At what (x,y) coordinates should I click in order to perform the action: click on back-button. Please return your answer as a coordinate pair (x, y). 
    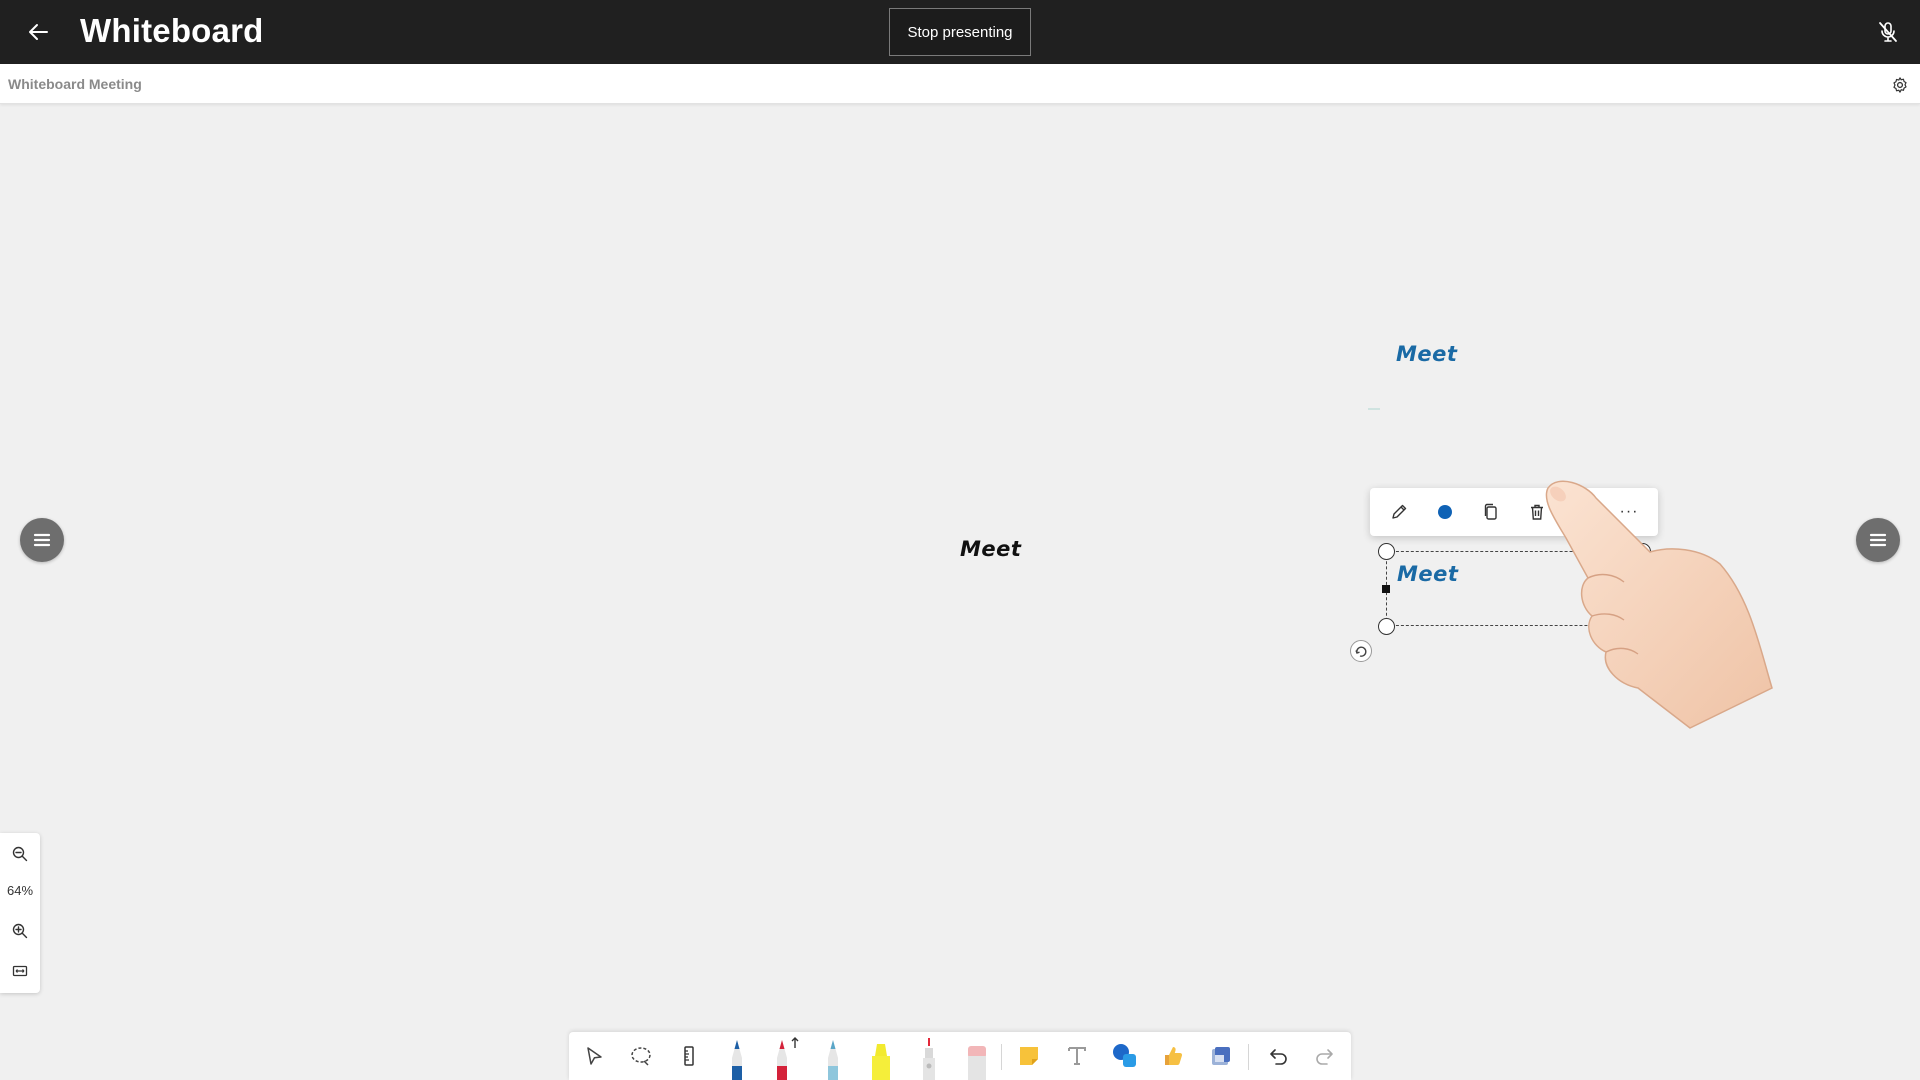
    Looking at the image, I should click on (38, 32).